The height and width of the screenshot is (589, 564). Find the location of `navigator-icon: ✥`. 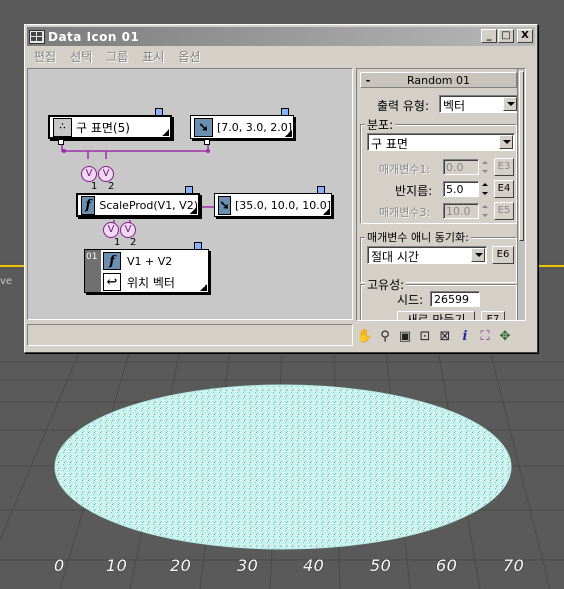

navigator-icon: ✥ is located at coordinates (505, 336).